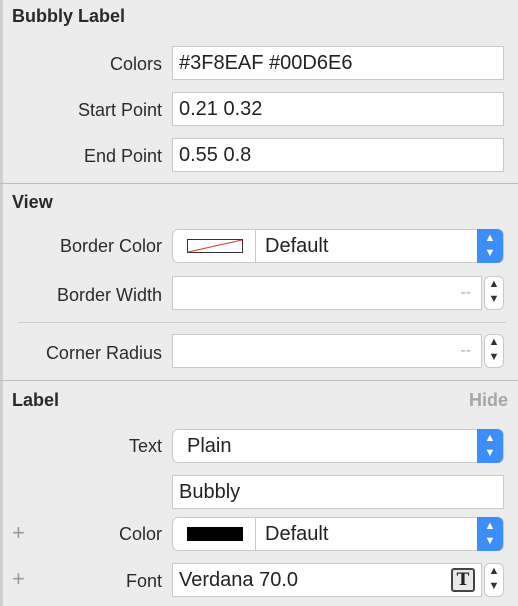  What do you see at coordinates (109, 295) in the screenshot?
I see `border-width-label: Border Width` at bounding box center [109, 295].